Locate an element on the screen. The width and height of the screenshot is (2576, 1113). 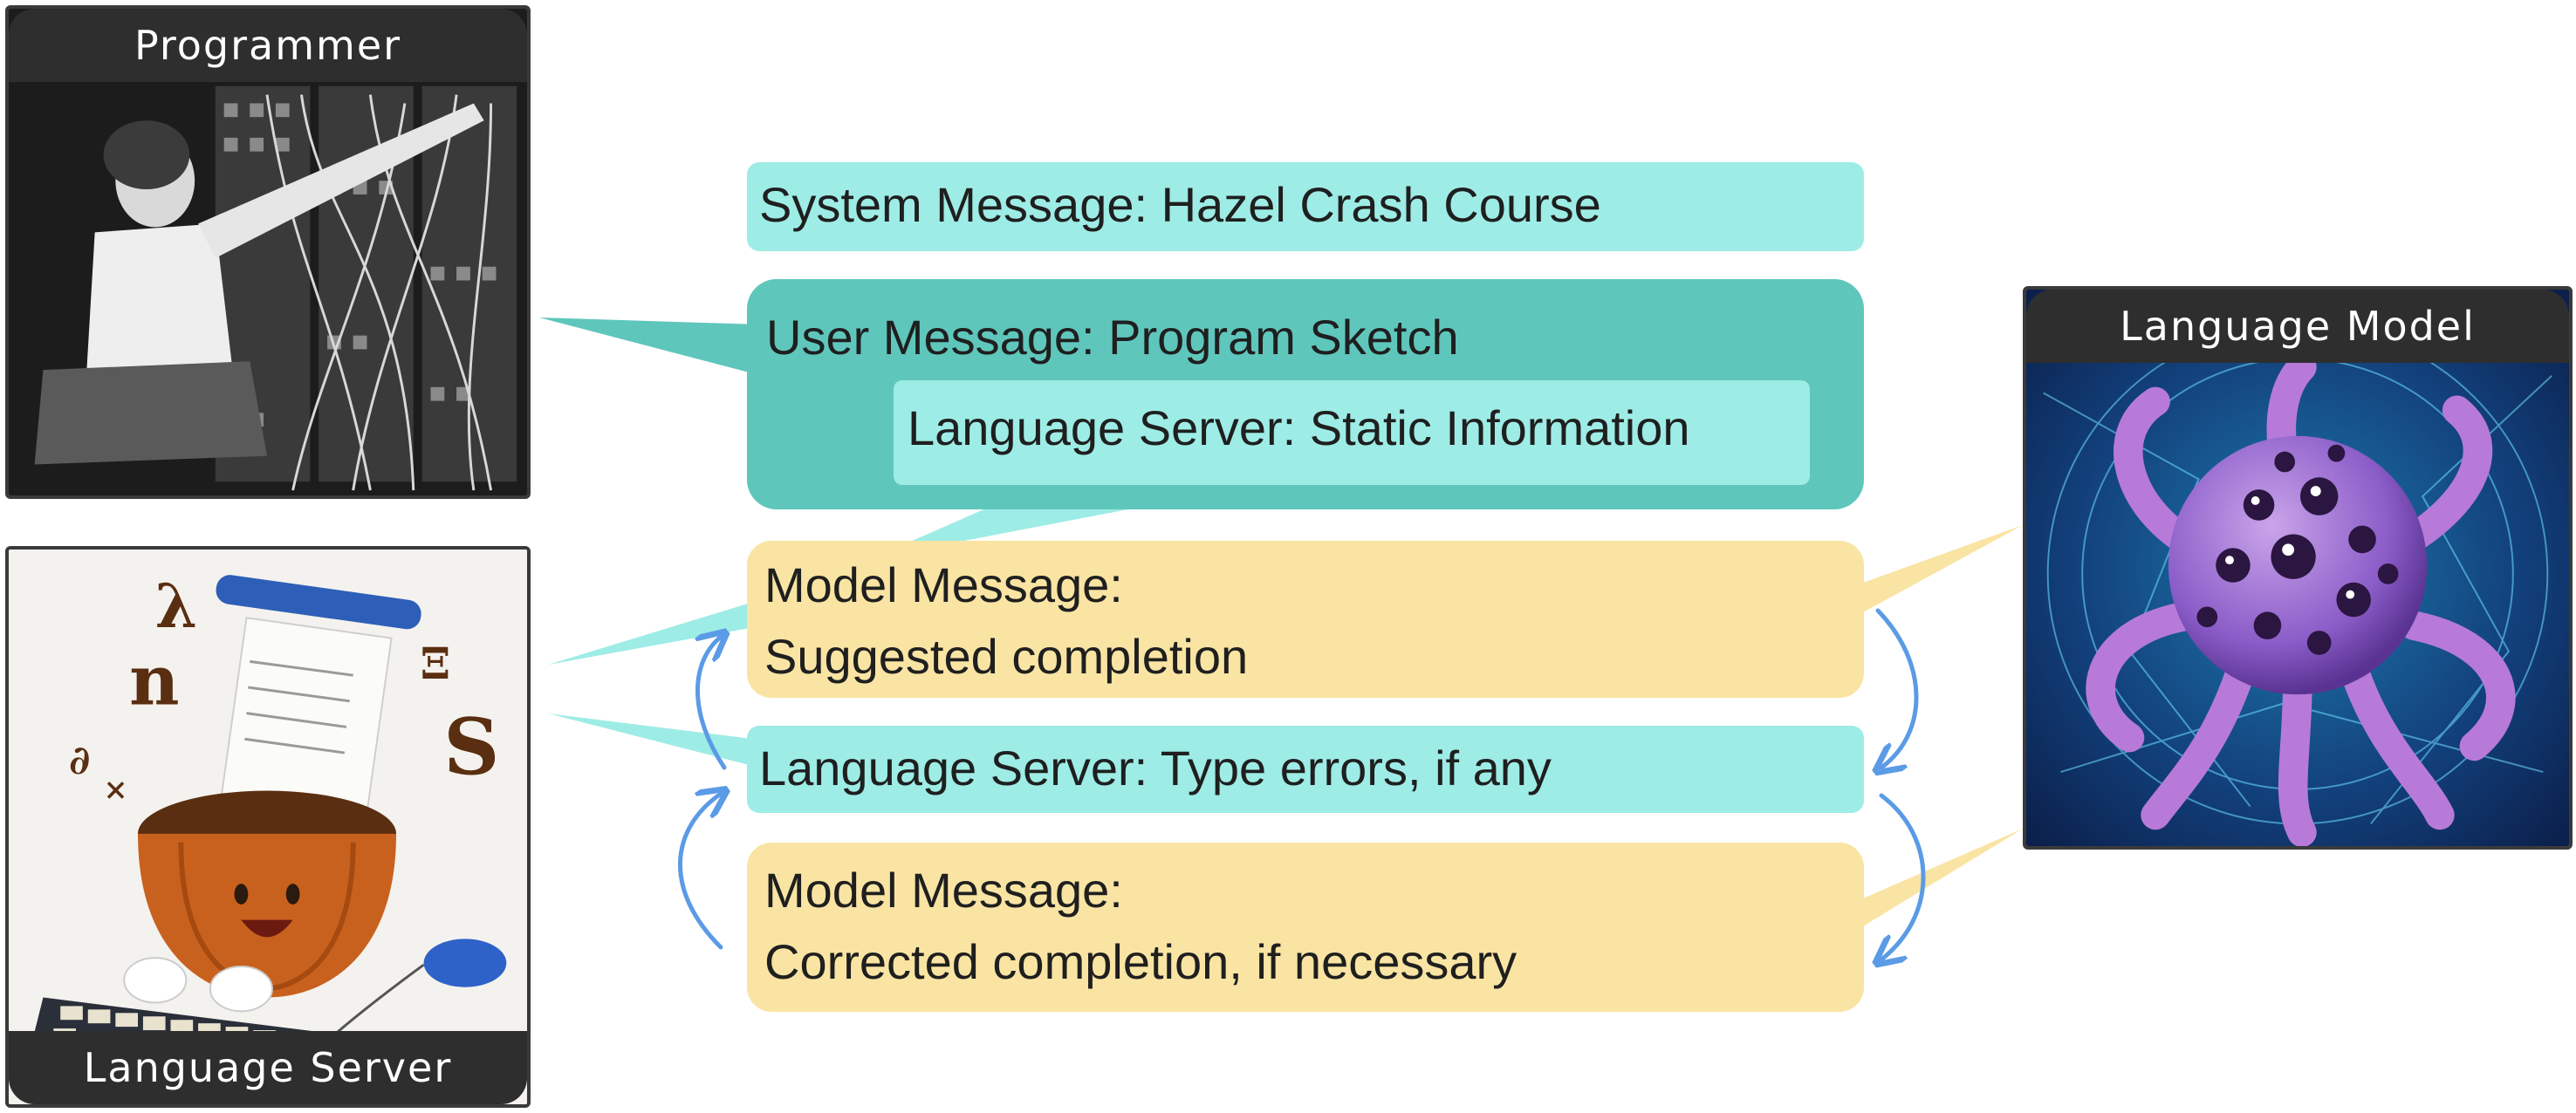
language-model-label: Language Model is located at coordinates (2297, 326).